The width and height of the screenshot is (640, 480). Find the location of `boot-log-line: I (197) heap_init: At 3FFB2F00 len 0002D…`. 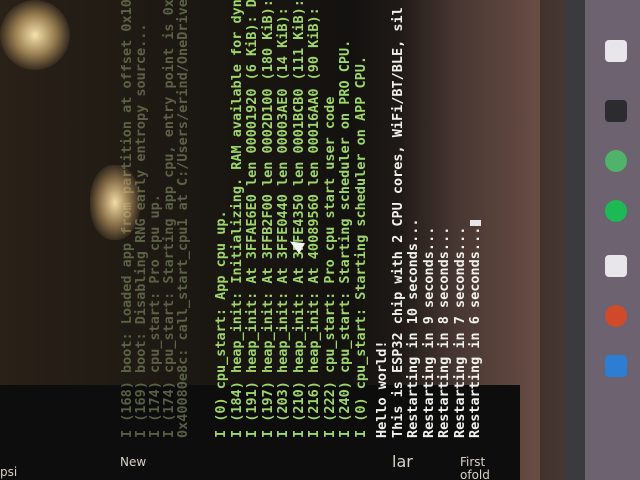

boot-log-line: I (197) heap_init: At 3FFB2F00 len 0002D… is located at coordinates (267, 219).